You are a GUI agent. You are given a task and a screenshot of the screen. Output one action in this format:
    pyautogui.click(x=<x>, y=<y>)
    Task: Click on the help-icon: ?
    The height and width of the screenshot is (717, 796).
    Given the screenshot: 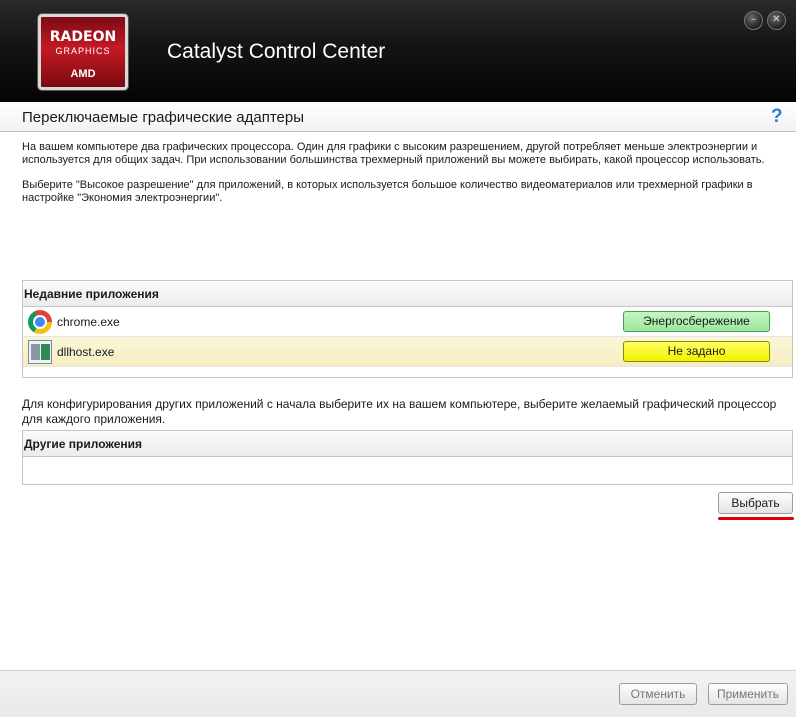 What is the action you would take?
    pyautogui.click(x=777, y=117)
    